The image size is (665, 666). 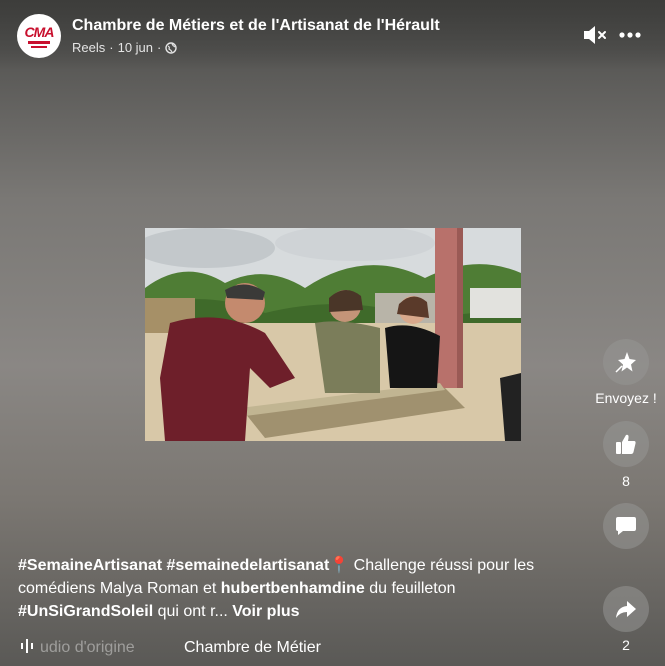 What do you see at coordinates (265, 611) in the screenshot?
I see `see-more-link: Voir plus` at bounding box center [265, 611].